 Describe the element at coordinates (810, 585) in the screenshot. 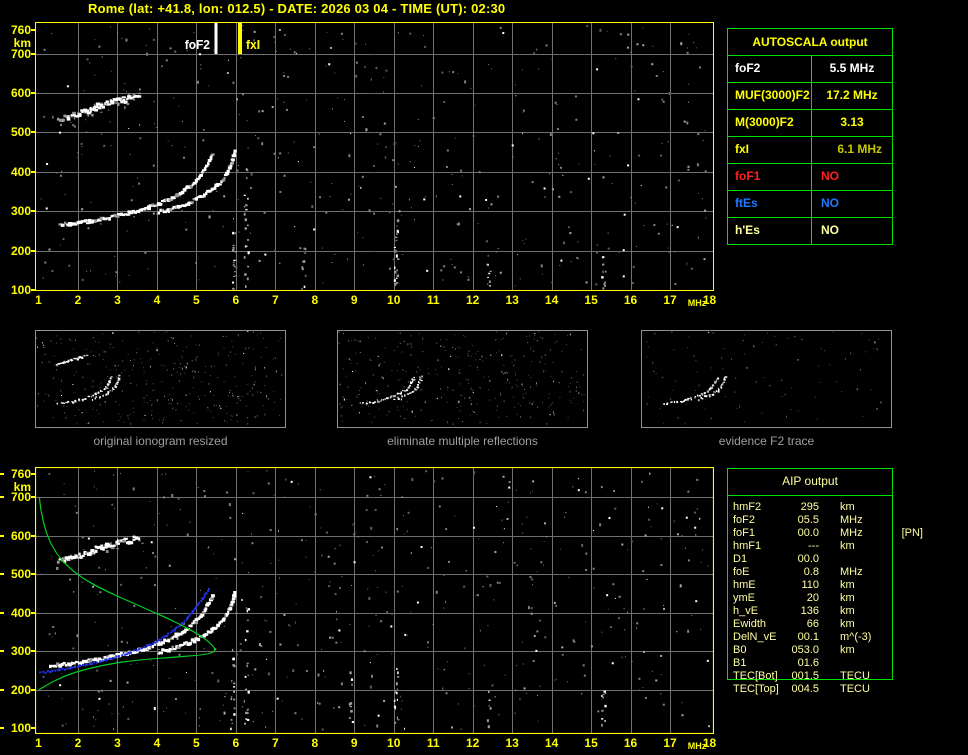

I see `parameter-value: 110` at that location.